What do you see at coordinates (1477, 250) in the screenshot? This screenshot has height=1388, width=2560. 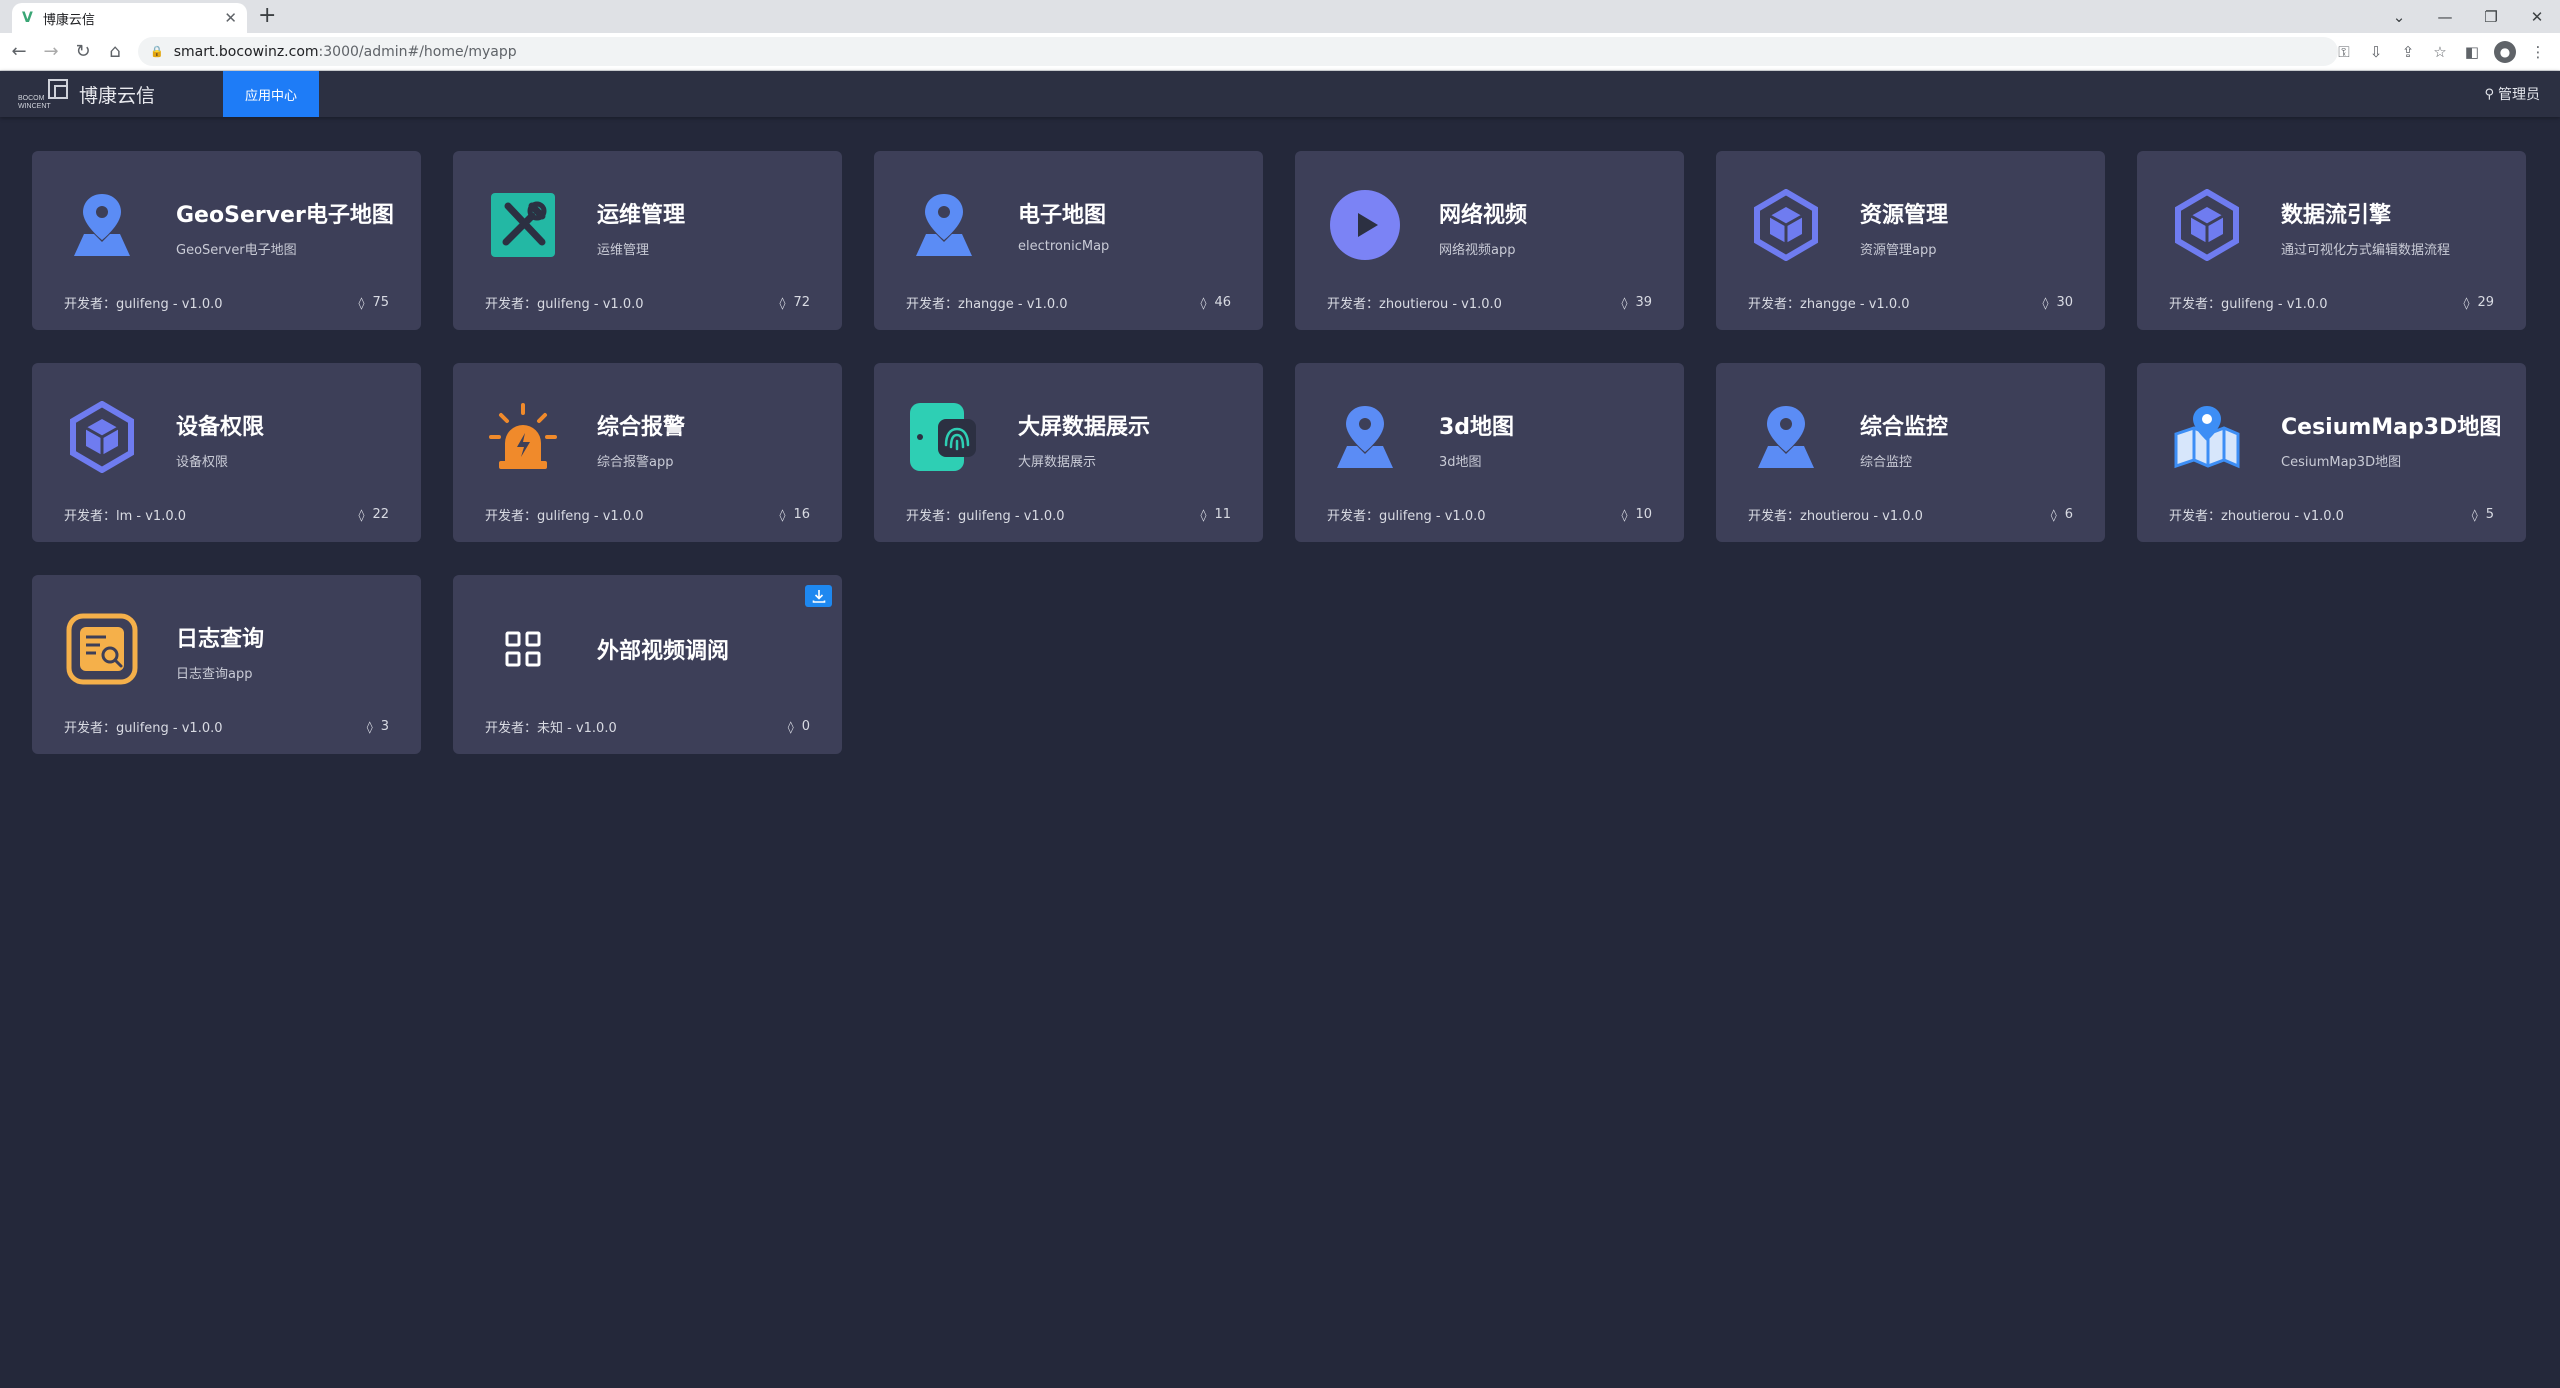 I see `card-desc: 网络视频app` at bounding box center [1477, 250].